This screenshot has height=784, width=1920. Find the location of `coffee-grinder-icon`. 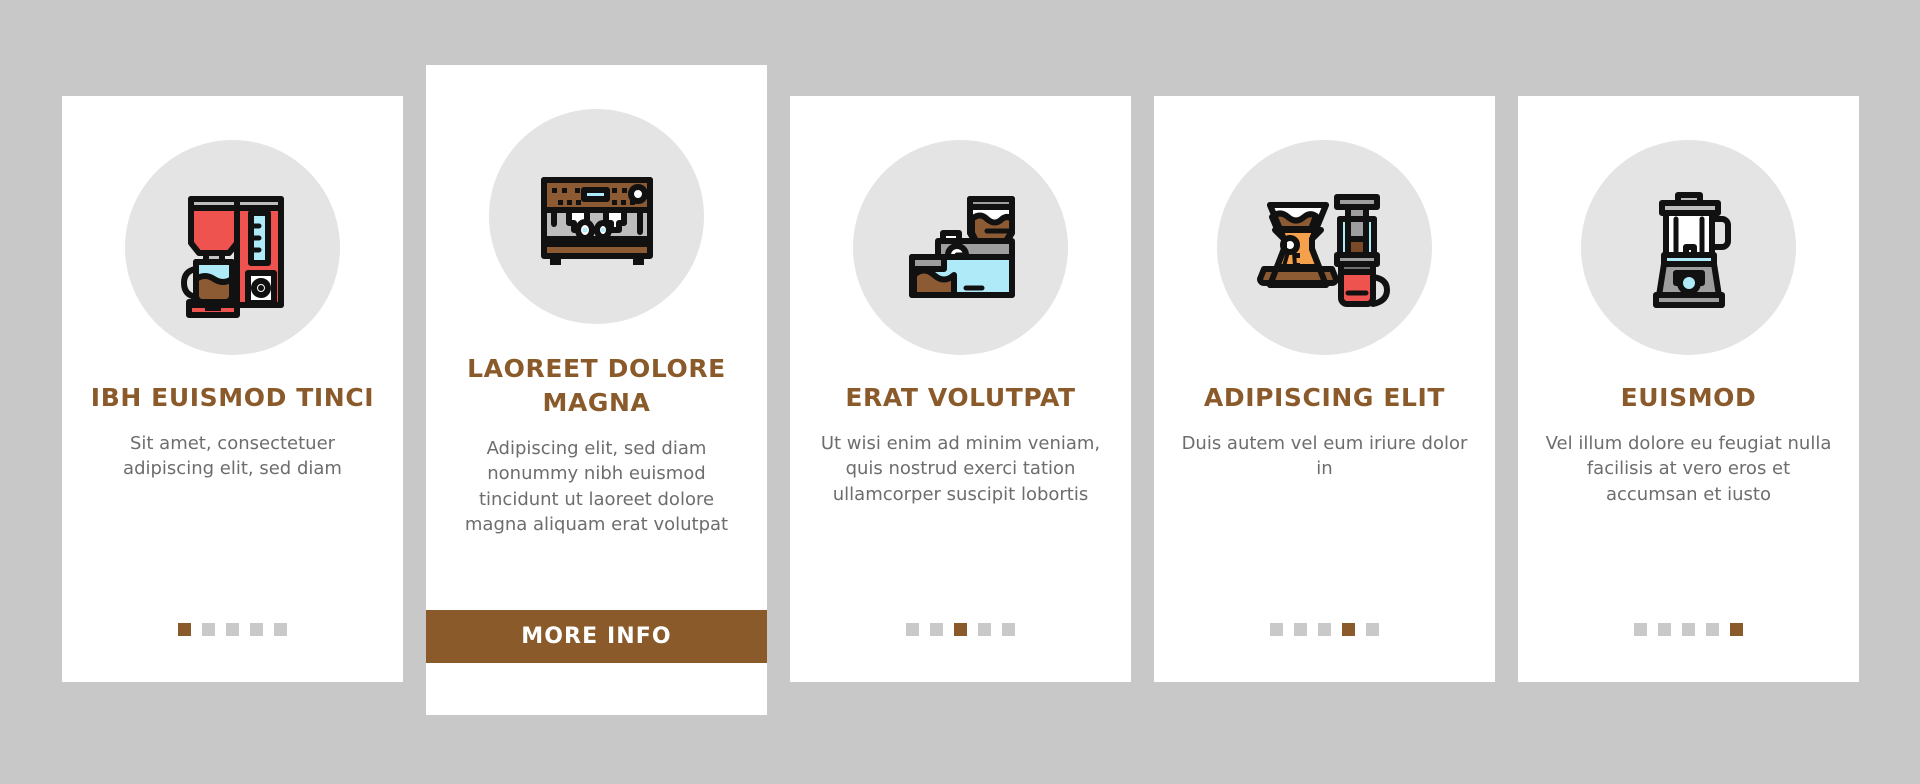

coffee-grinder-icon is located at coordinates (960, 247).